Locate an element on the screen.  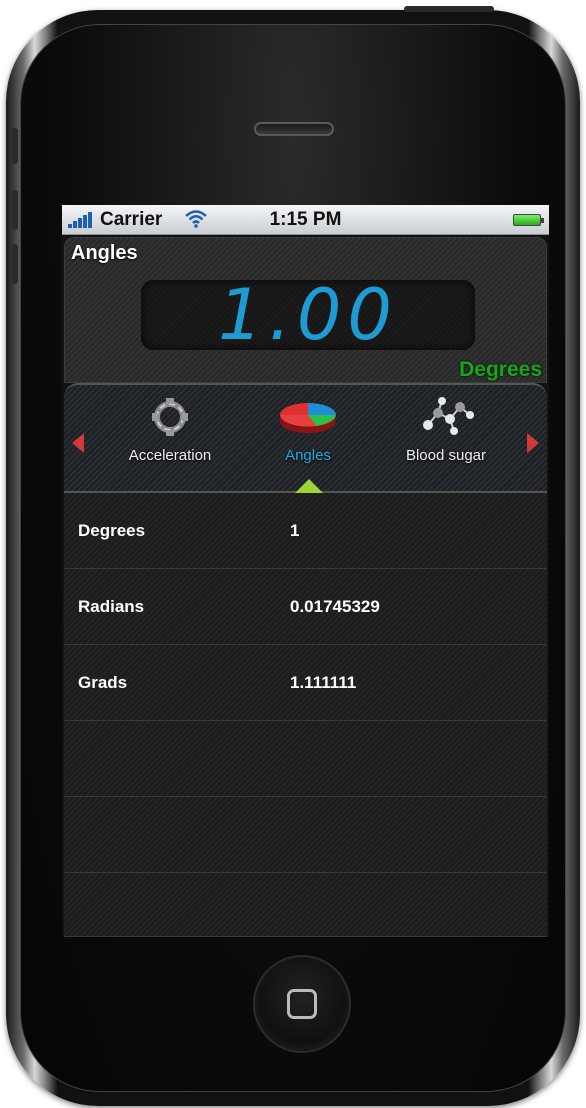
category-angles: Angles is located at coordinates (308, 429).